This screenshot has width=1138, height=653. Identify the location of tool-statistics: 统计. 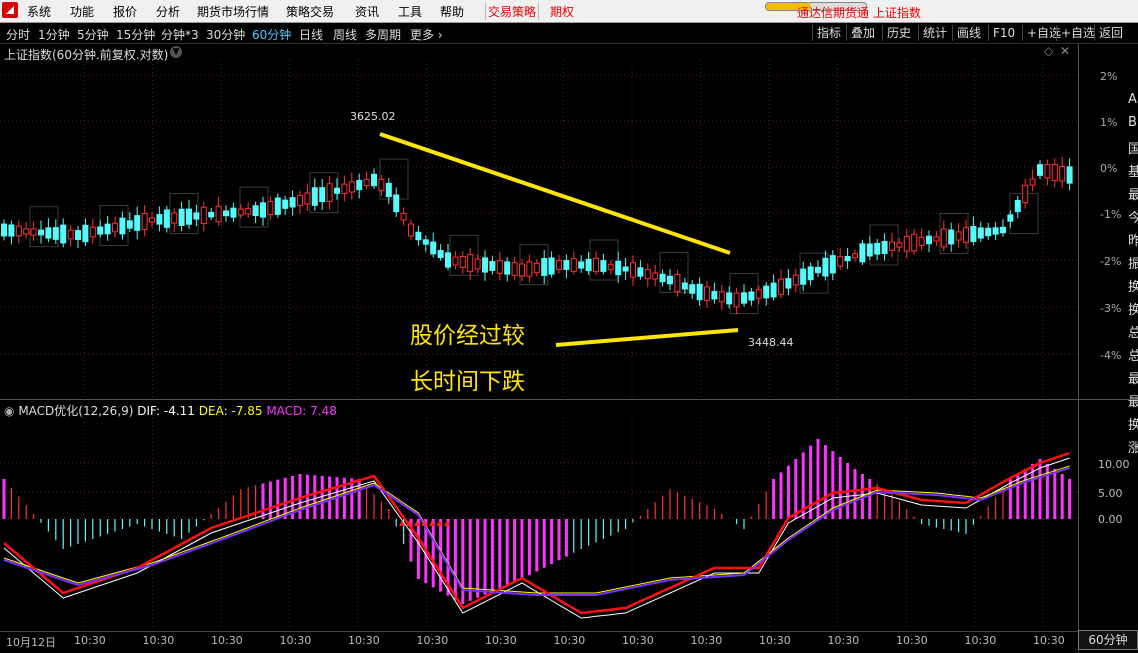
(934, 33).